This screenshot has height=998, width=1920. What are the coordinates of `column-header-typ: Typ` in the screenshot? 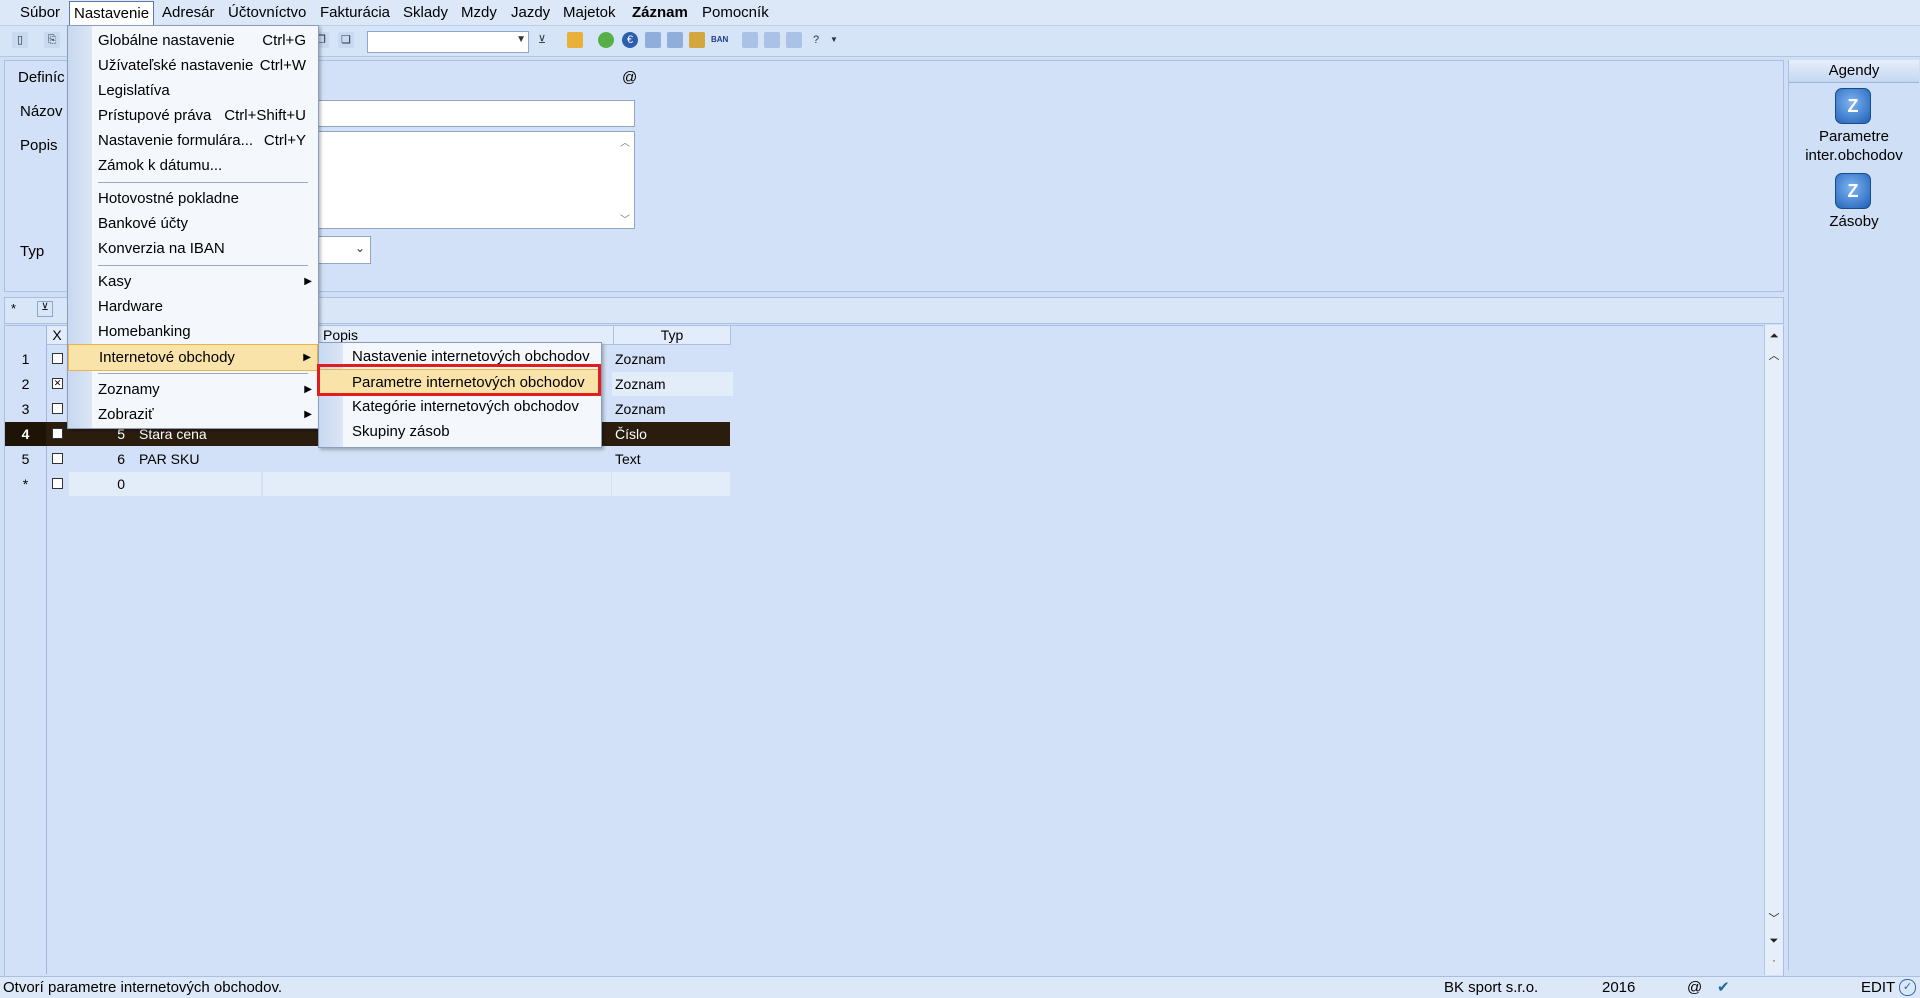 It's located at (672, 335).